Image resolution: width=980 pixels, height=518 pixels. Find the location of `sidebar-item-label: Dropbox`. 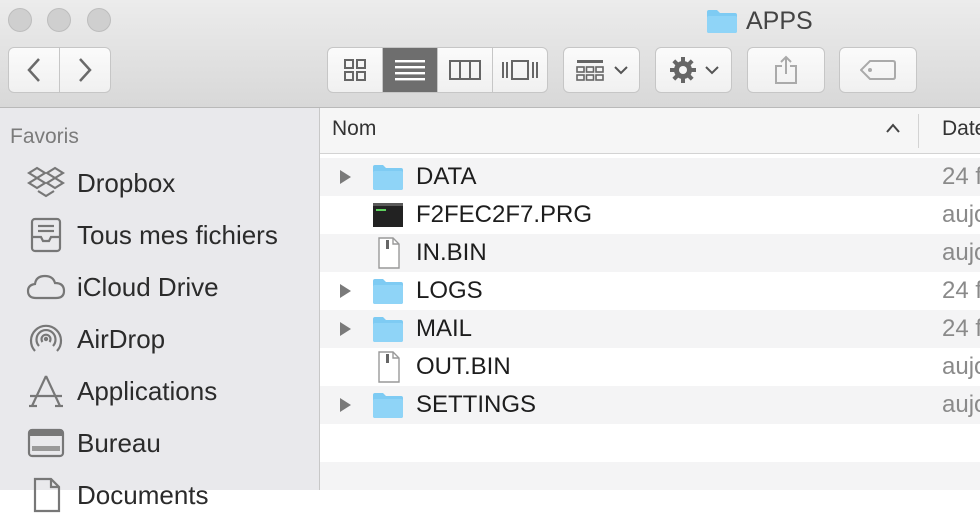

sidebar-item-label: Dropbox is located at coordinates (126, 182).